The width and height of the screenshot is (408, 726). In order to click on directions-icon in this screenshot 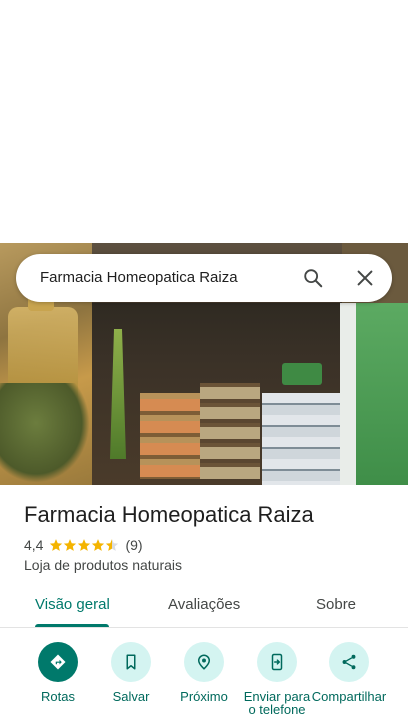, I will do `click(58, 662)`.